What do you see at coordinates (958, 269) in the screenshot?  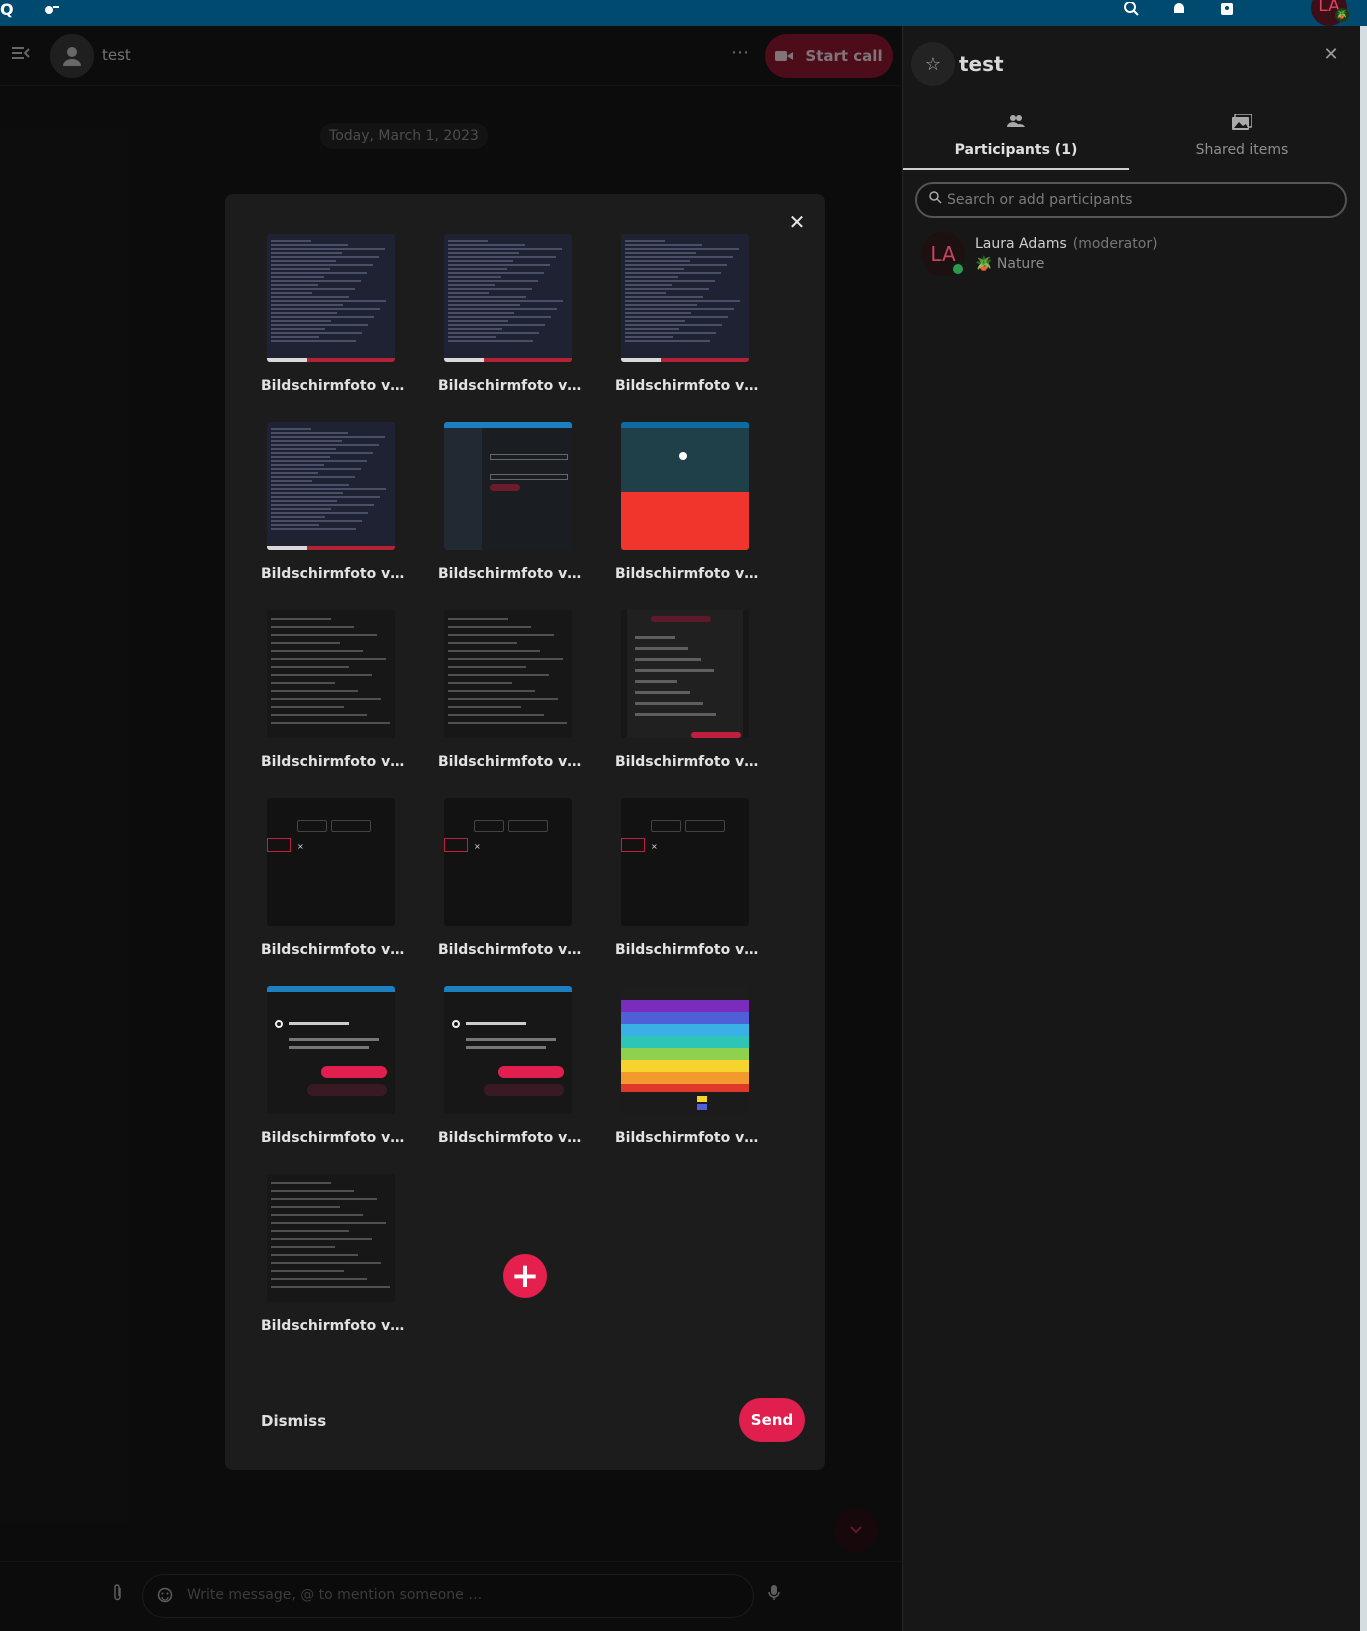 I see `online-status-indicator` at bounding box center [958, 269].